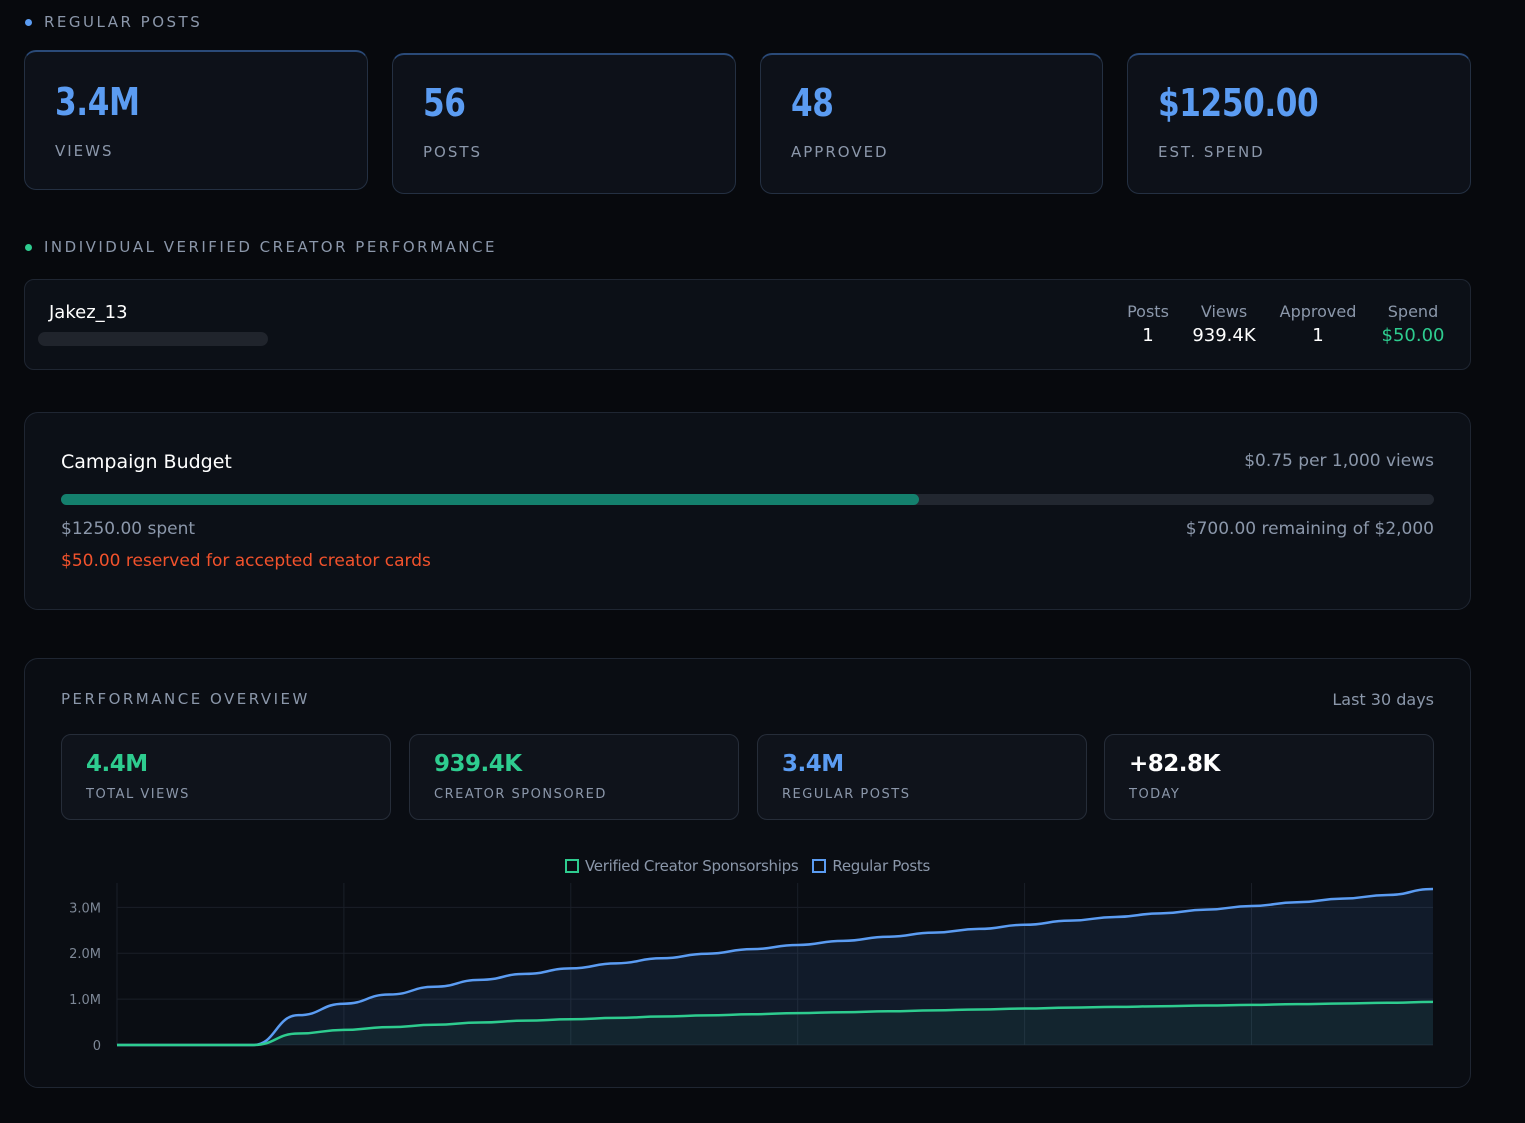  What do you see at coordinates (931, 123) in the screenshot?
I see `approved-stat-card: 48 APPROVED` at bounding box center [931, 123].